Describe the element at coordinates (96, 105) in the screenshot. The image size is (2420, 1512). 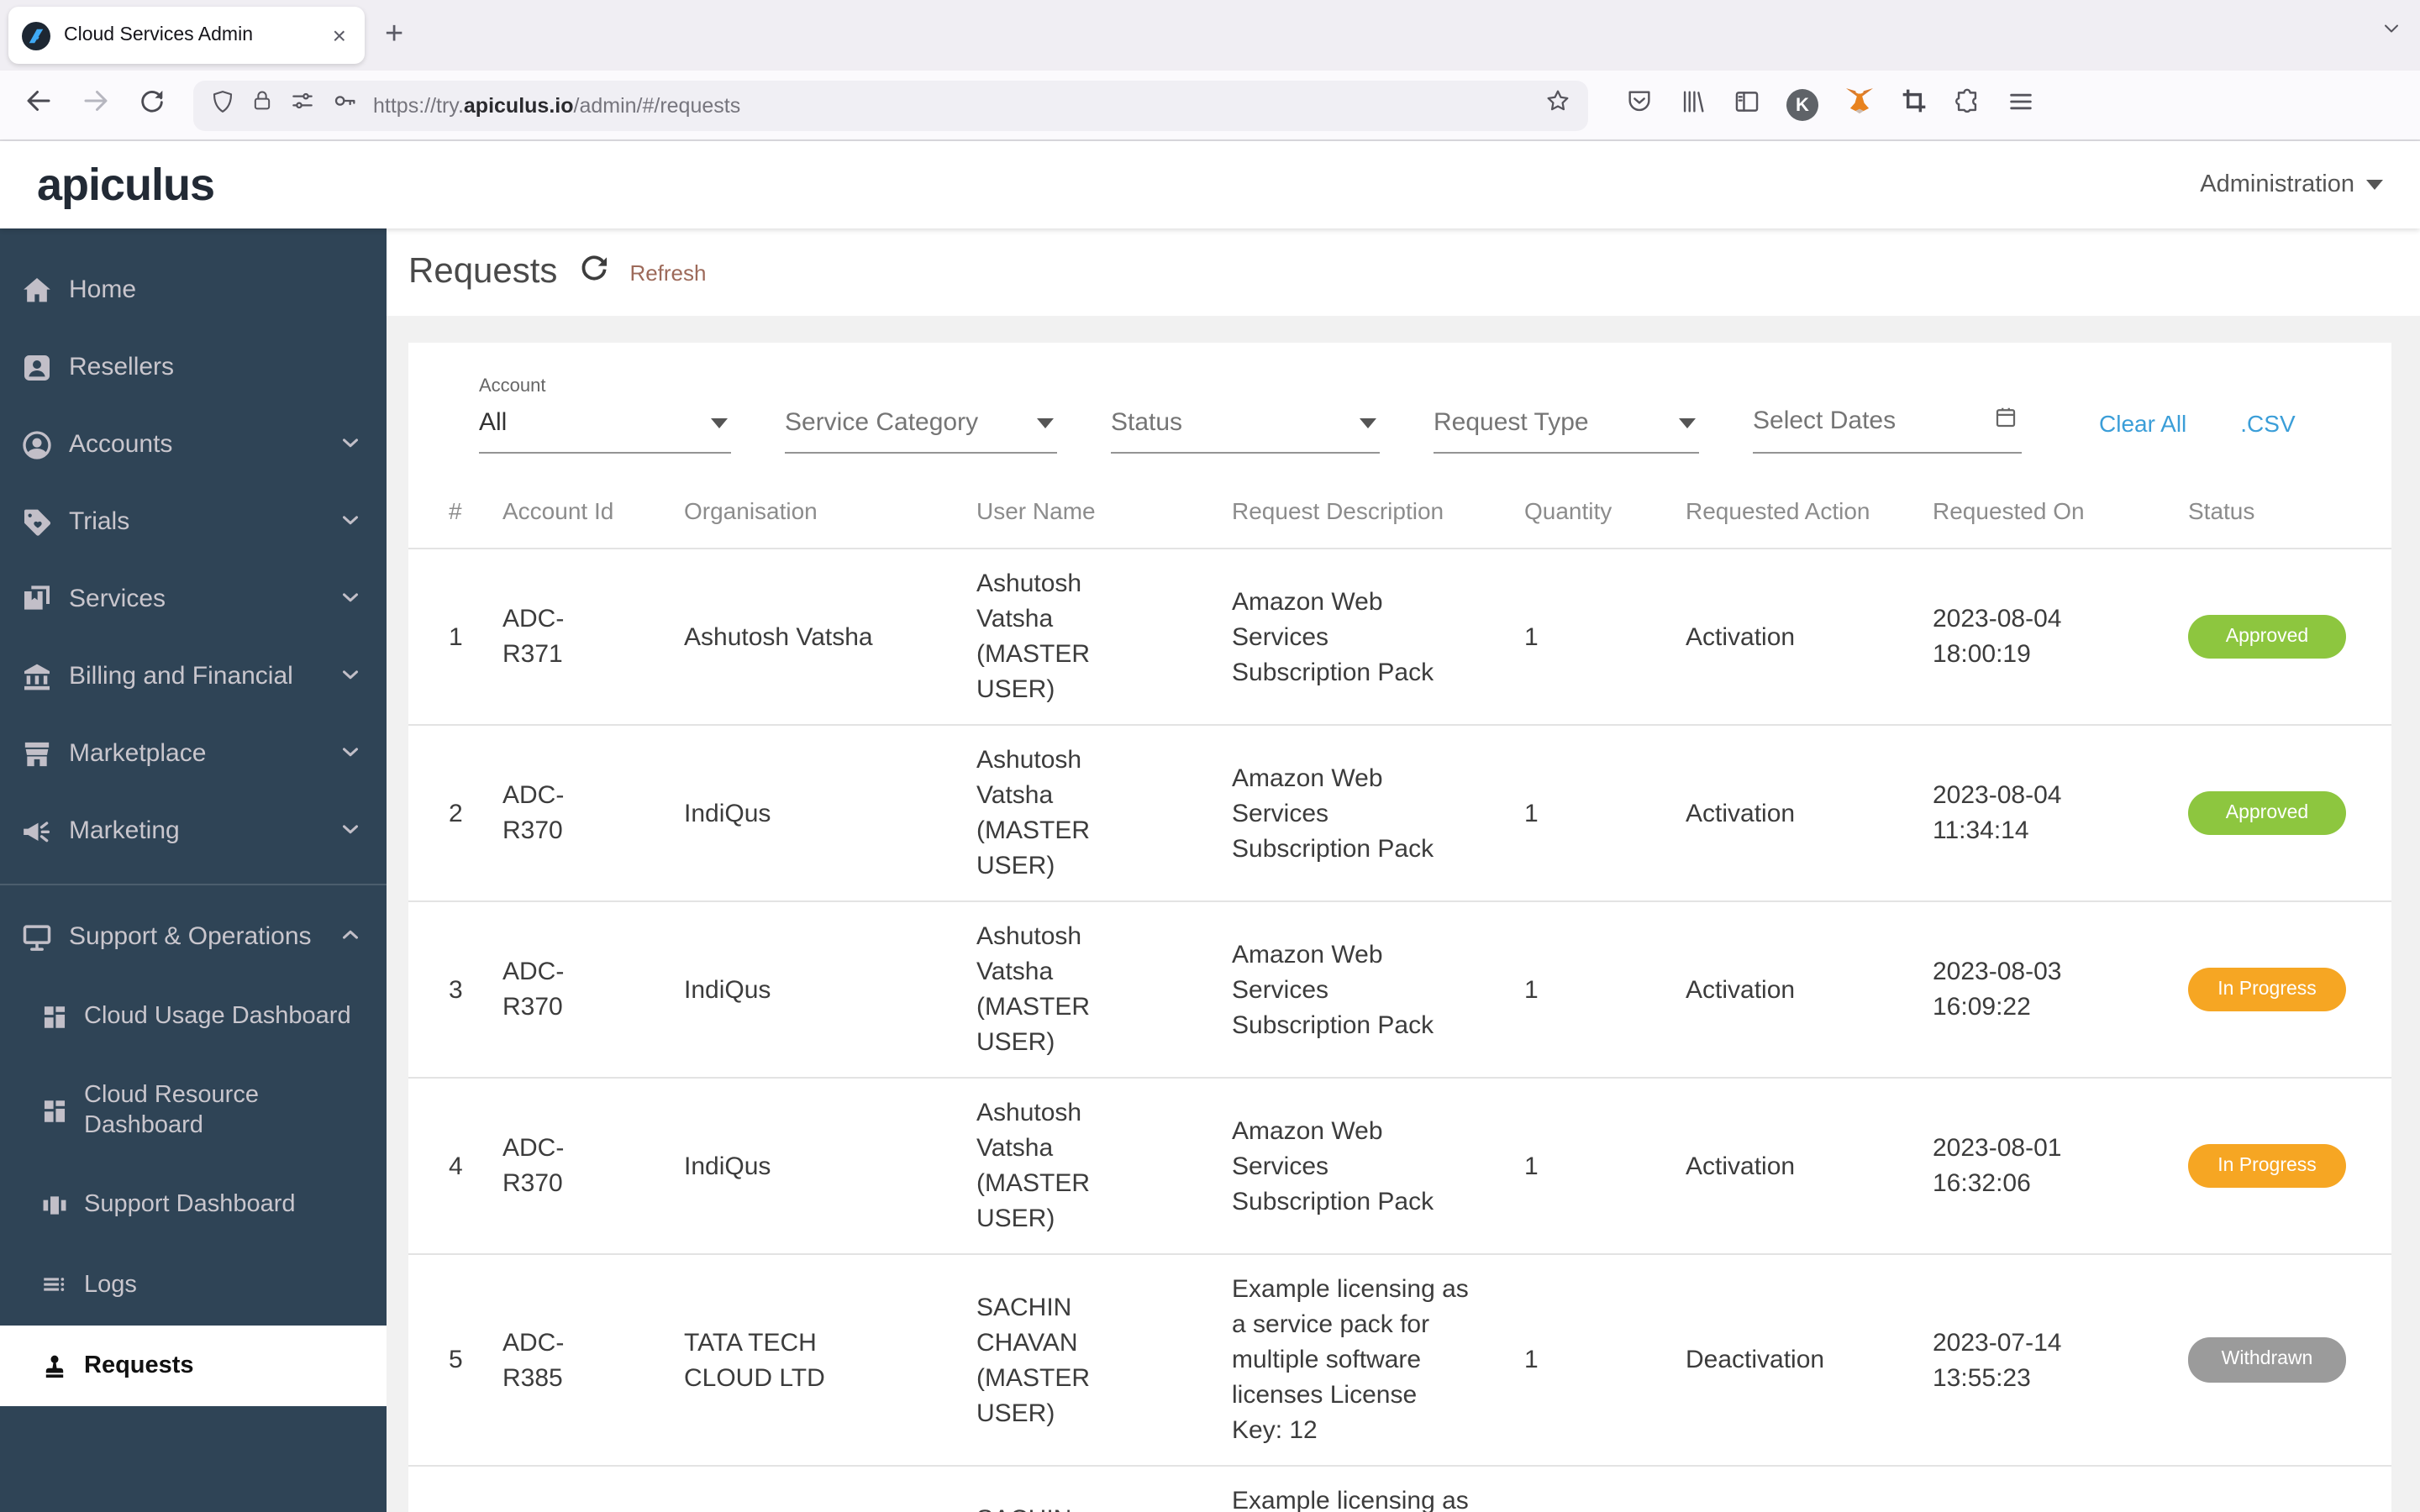
I see `forward-icon` at that location.